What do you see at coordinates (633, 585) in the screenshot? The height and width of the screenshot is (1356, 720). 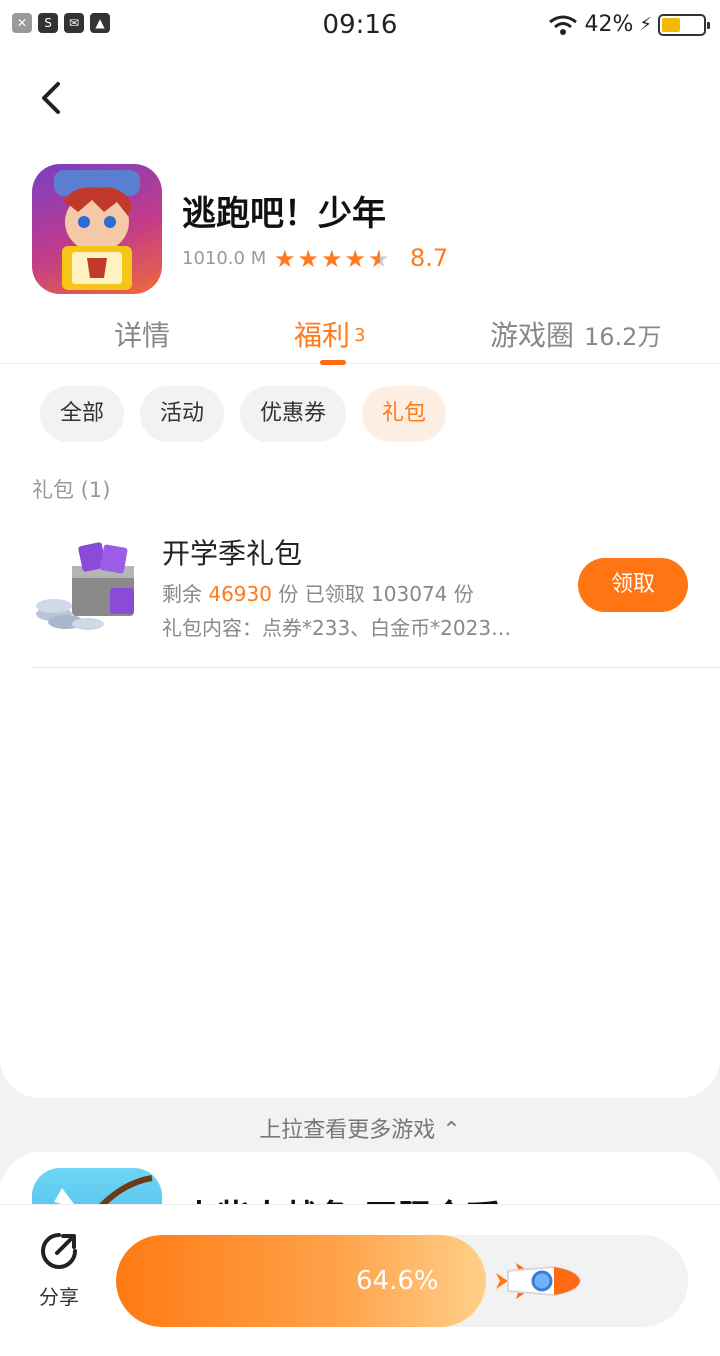 I see `claim-button: 领取` at bounding box center [633, 585].